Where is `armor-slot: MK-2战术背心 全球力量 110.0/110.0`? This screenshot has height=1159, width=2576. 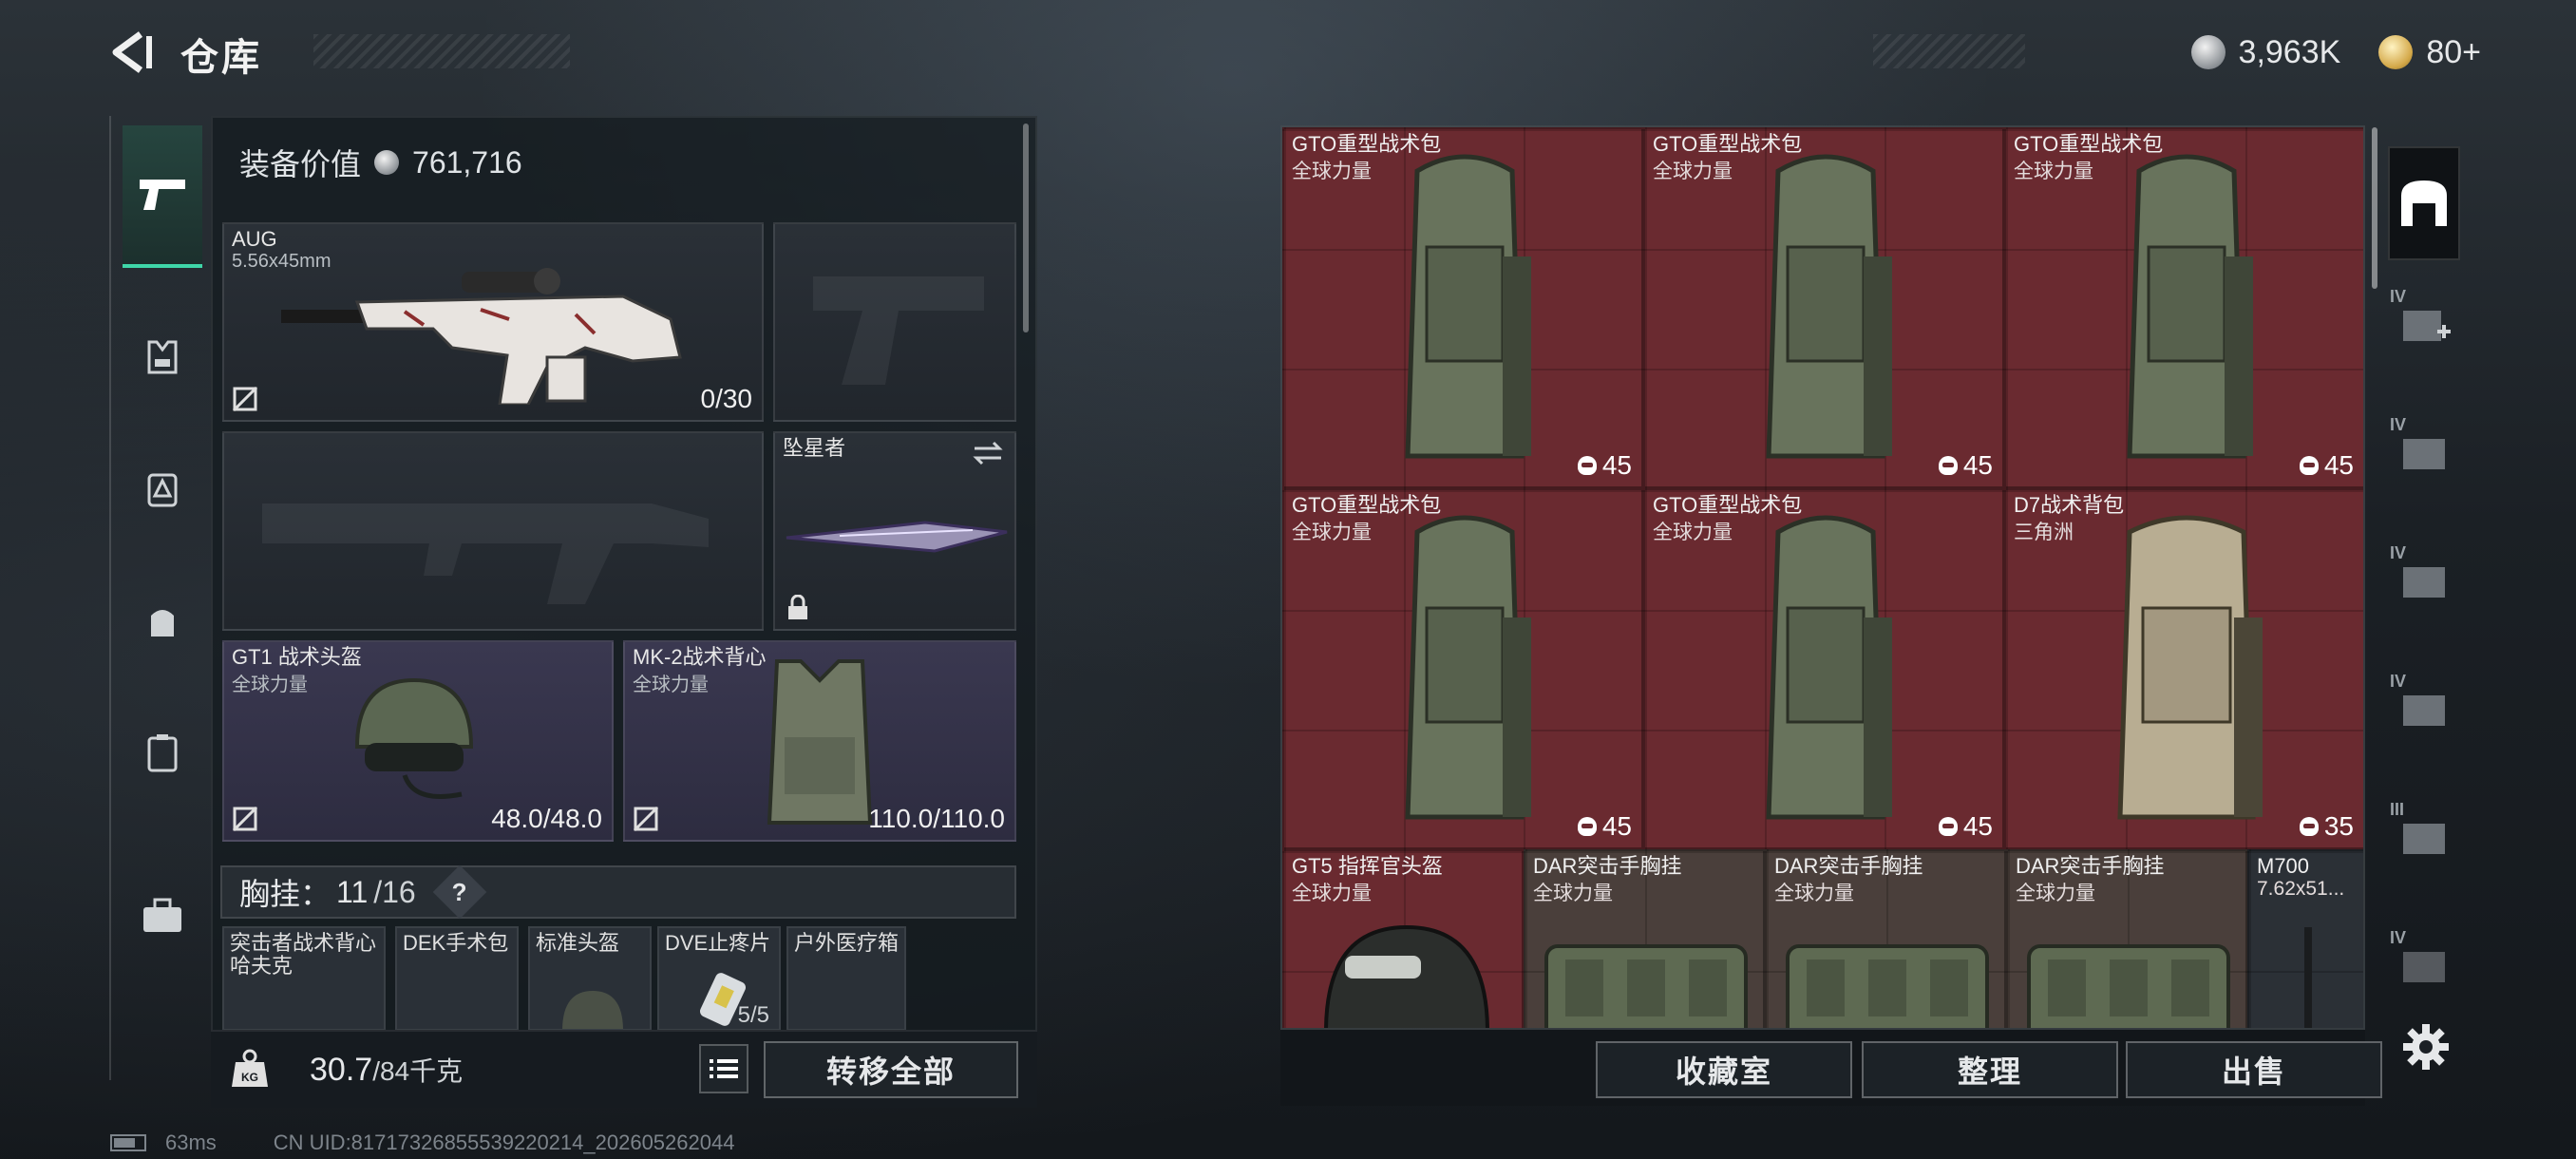
armor-slot: MK-2战术背心 全球力量 110.0/110.0 is located at coordinates (819, 741).